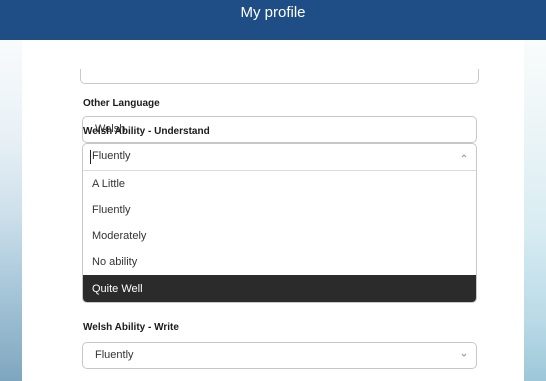 The width and height of the screenshot is (546, 381). What do you see at coordinates (109, 184) in the screenshot?
I see `option-label: A Little` at bounding box center [109, 184].